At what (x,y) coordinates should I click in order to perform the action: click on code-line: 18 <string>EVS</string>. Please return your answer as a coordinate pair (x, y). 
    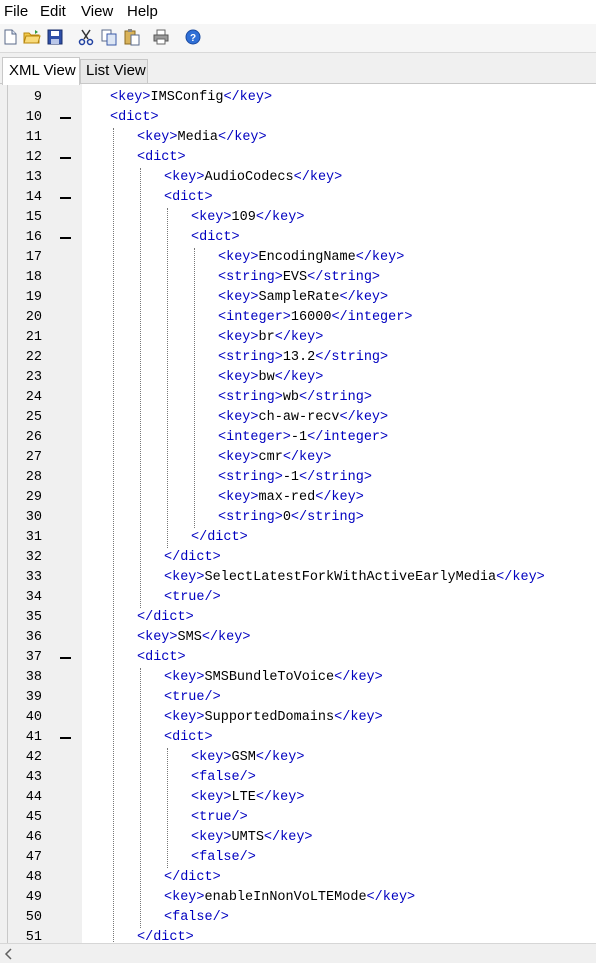
    Looking at the image, I should click on (298, 278).